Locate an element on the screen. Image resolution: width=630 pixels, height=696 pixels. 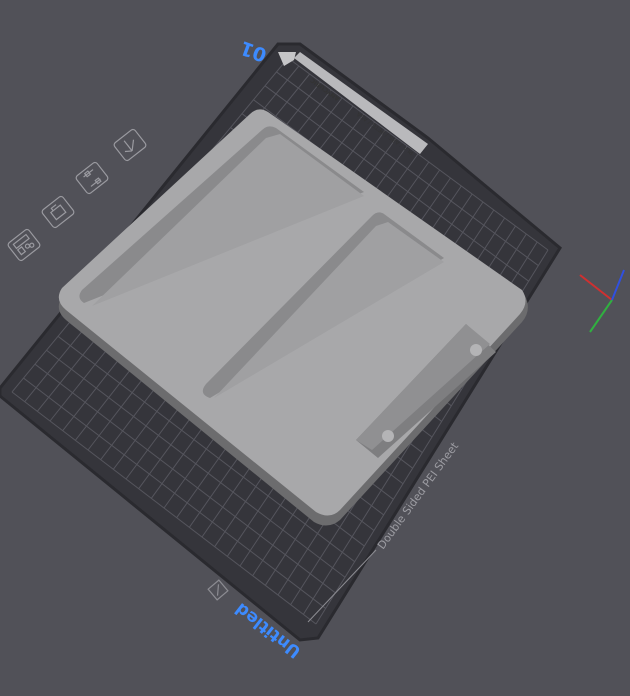
layout-icon is located at coordinates (130, 145).